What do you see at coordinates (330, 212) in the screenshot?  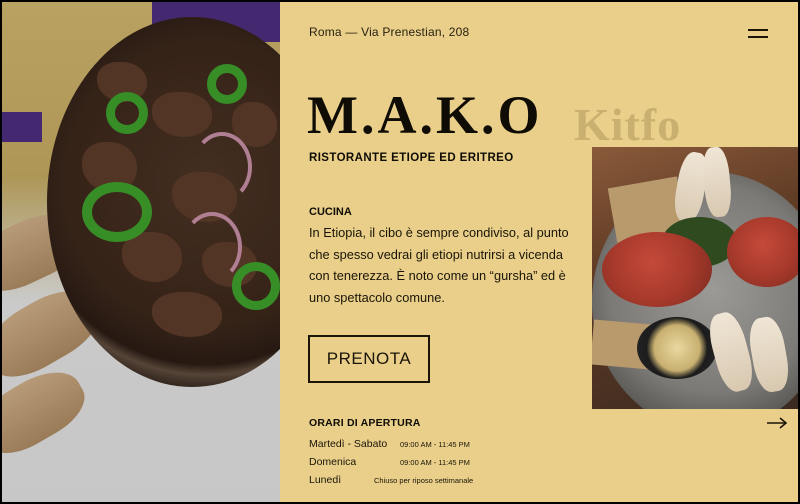 I see `cucina-heading: CUCINA` at bounding box center [330, 212].